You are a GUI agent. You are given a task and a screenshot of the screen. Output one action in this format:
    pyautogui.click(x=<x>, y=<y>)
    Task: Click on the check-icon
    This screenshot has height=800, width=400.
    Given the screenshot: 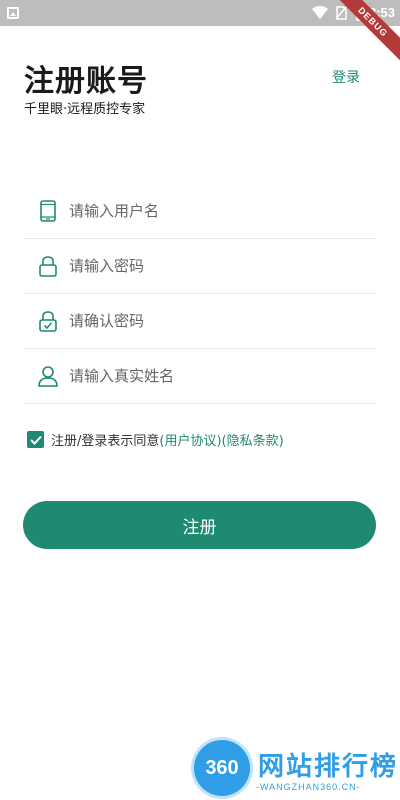 What is the action you would take?
    pyautogui.click(x=35, y=440)
    